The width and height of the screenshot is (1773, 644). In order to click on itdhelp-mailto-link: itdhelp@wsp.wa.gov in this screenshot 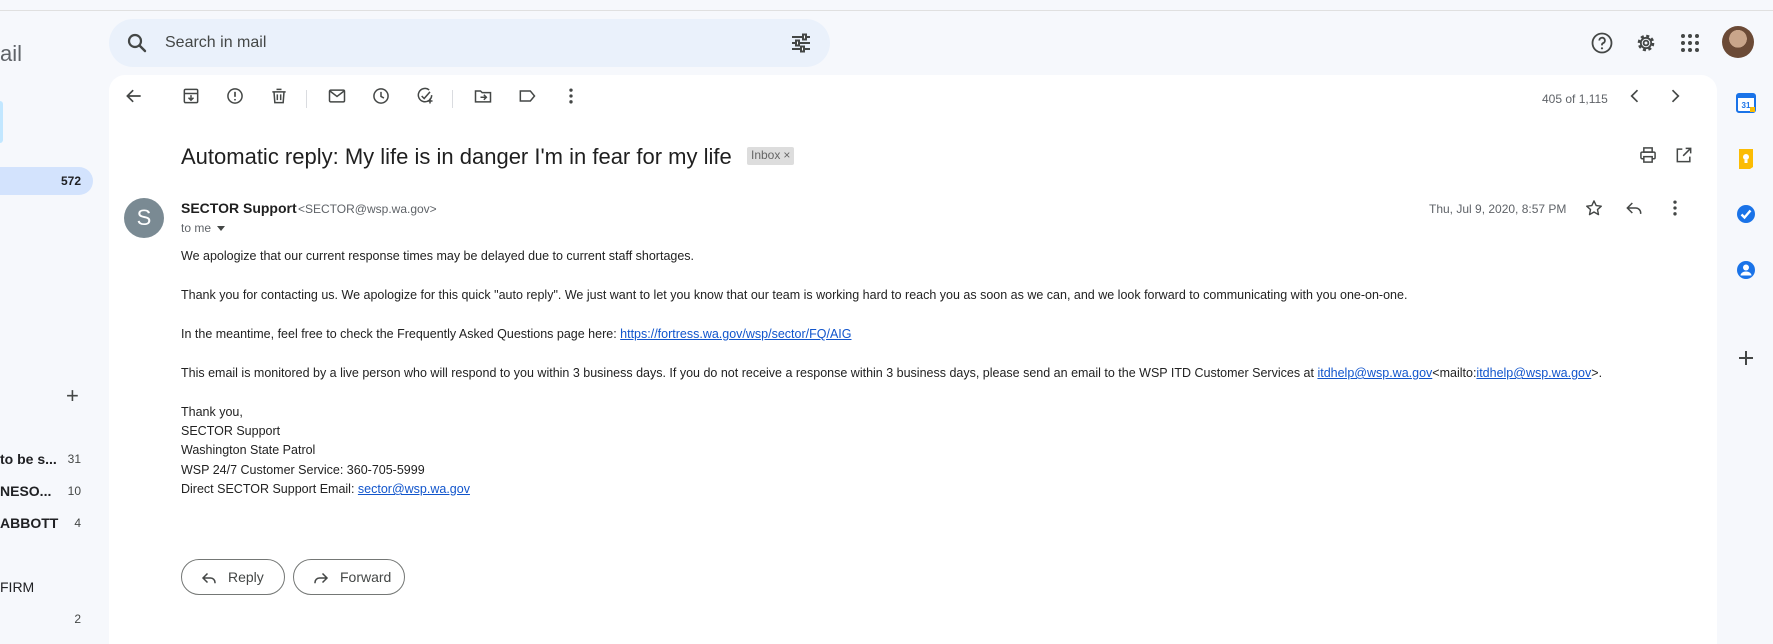, I will do `click(1533, 373)`.